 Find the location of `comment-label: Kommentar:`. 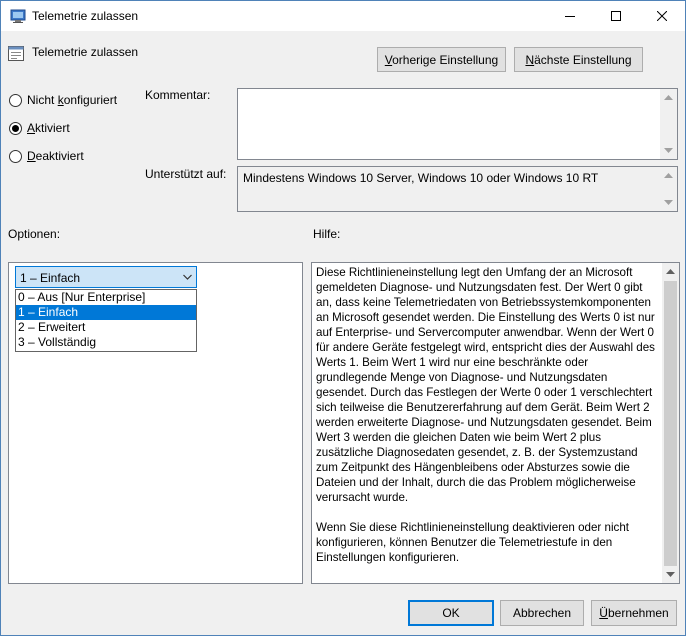

comment-label: Kommentar: is located at coordinates (178, 95).